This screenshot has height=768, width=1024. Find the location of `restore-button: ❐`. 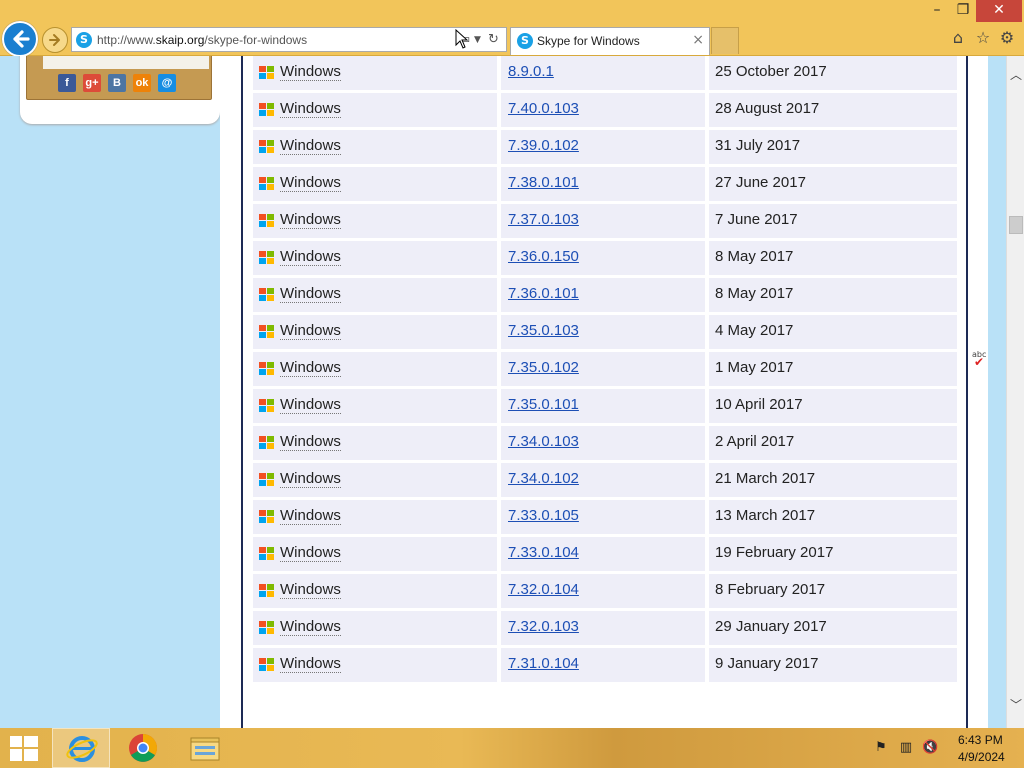

restore-button: ❐ is located at coordinates (963, 11).